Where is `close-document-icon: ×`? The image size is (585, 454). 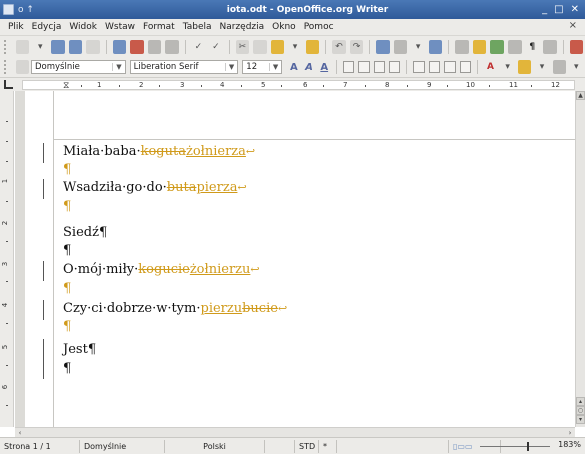
close-document-icon: × is located at coordinates (573, 25).